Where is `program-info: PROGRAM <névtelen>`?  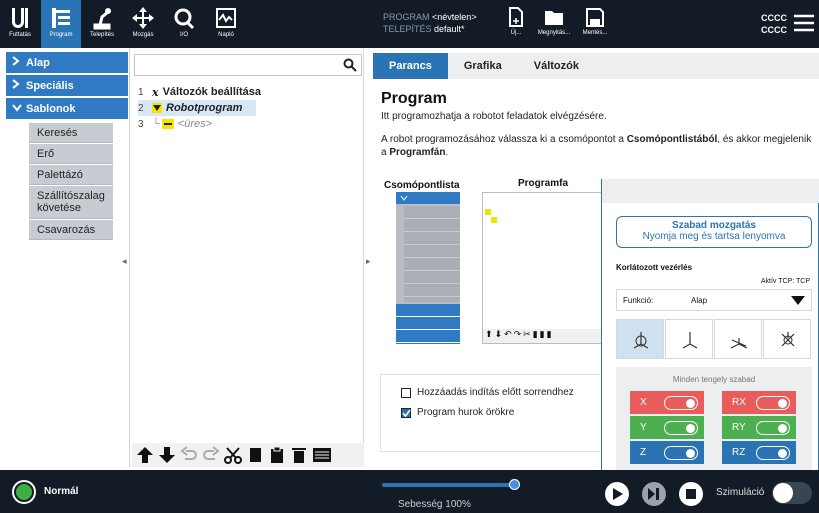 program-info: PROGRAM <névtelen> is located at coordinates (430, 17).